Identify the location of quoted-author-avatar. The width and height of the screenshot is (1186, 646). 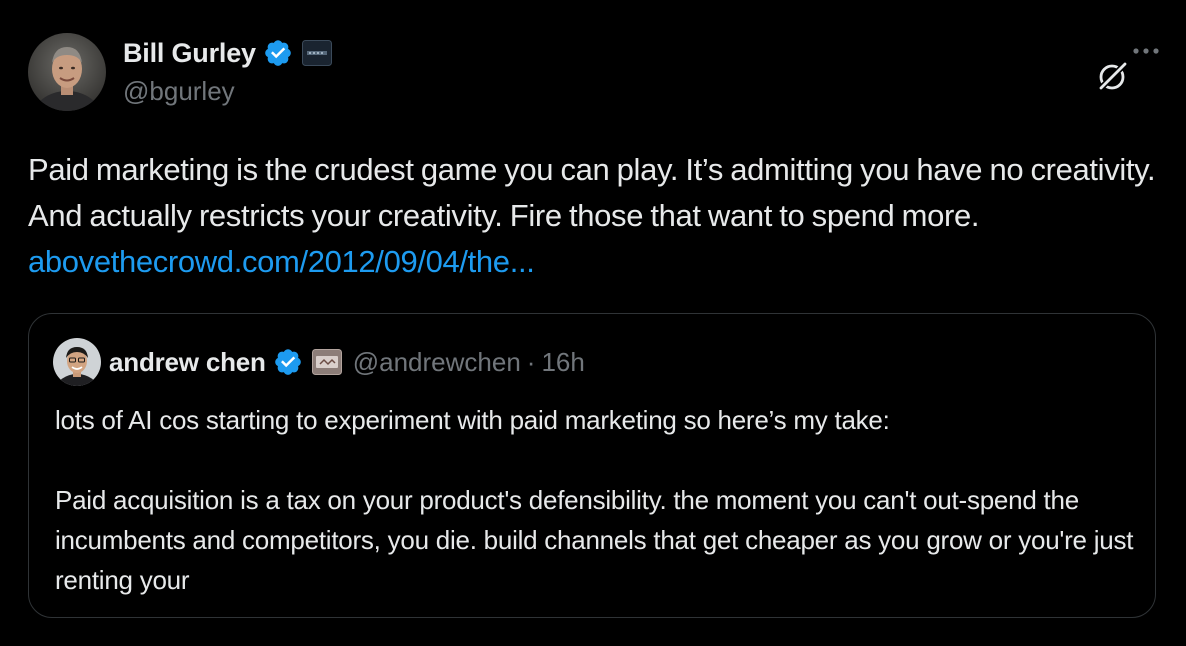
(77, 362).